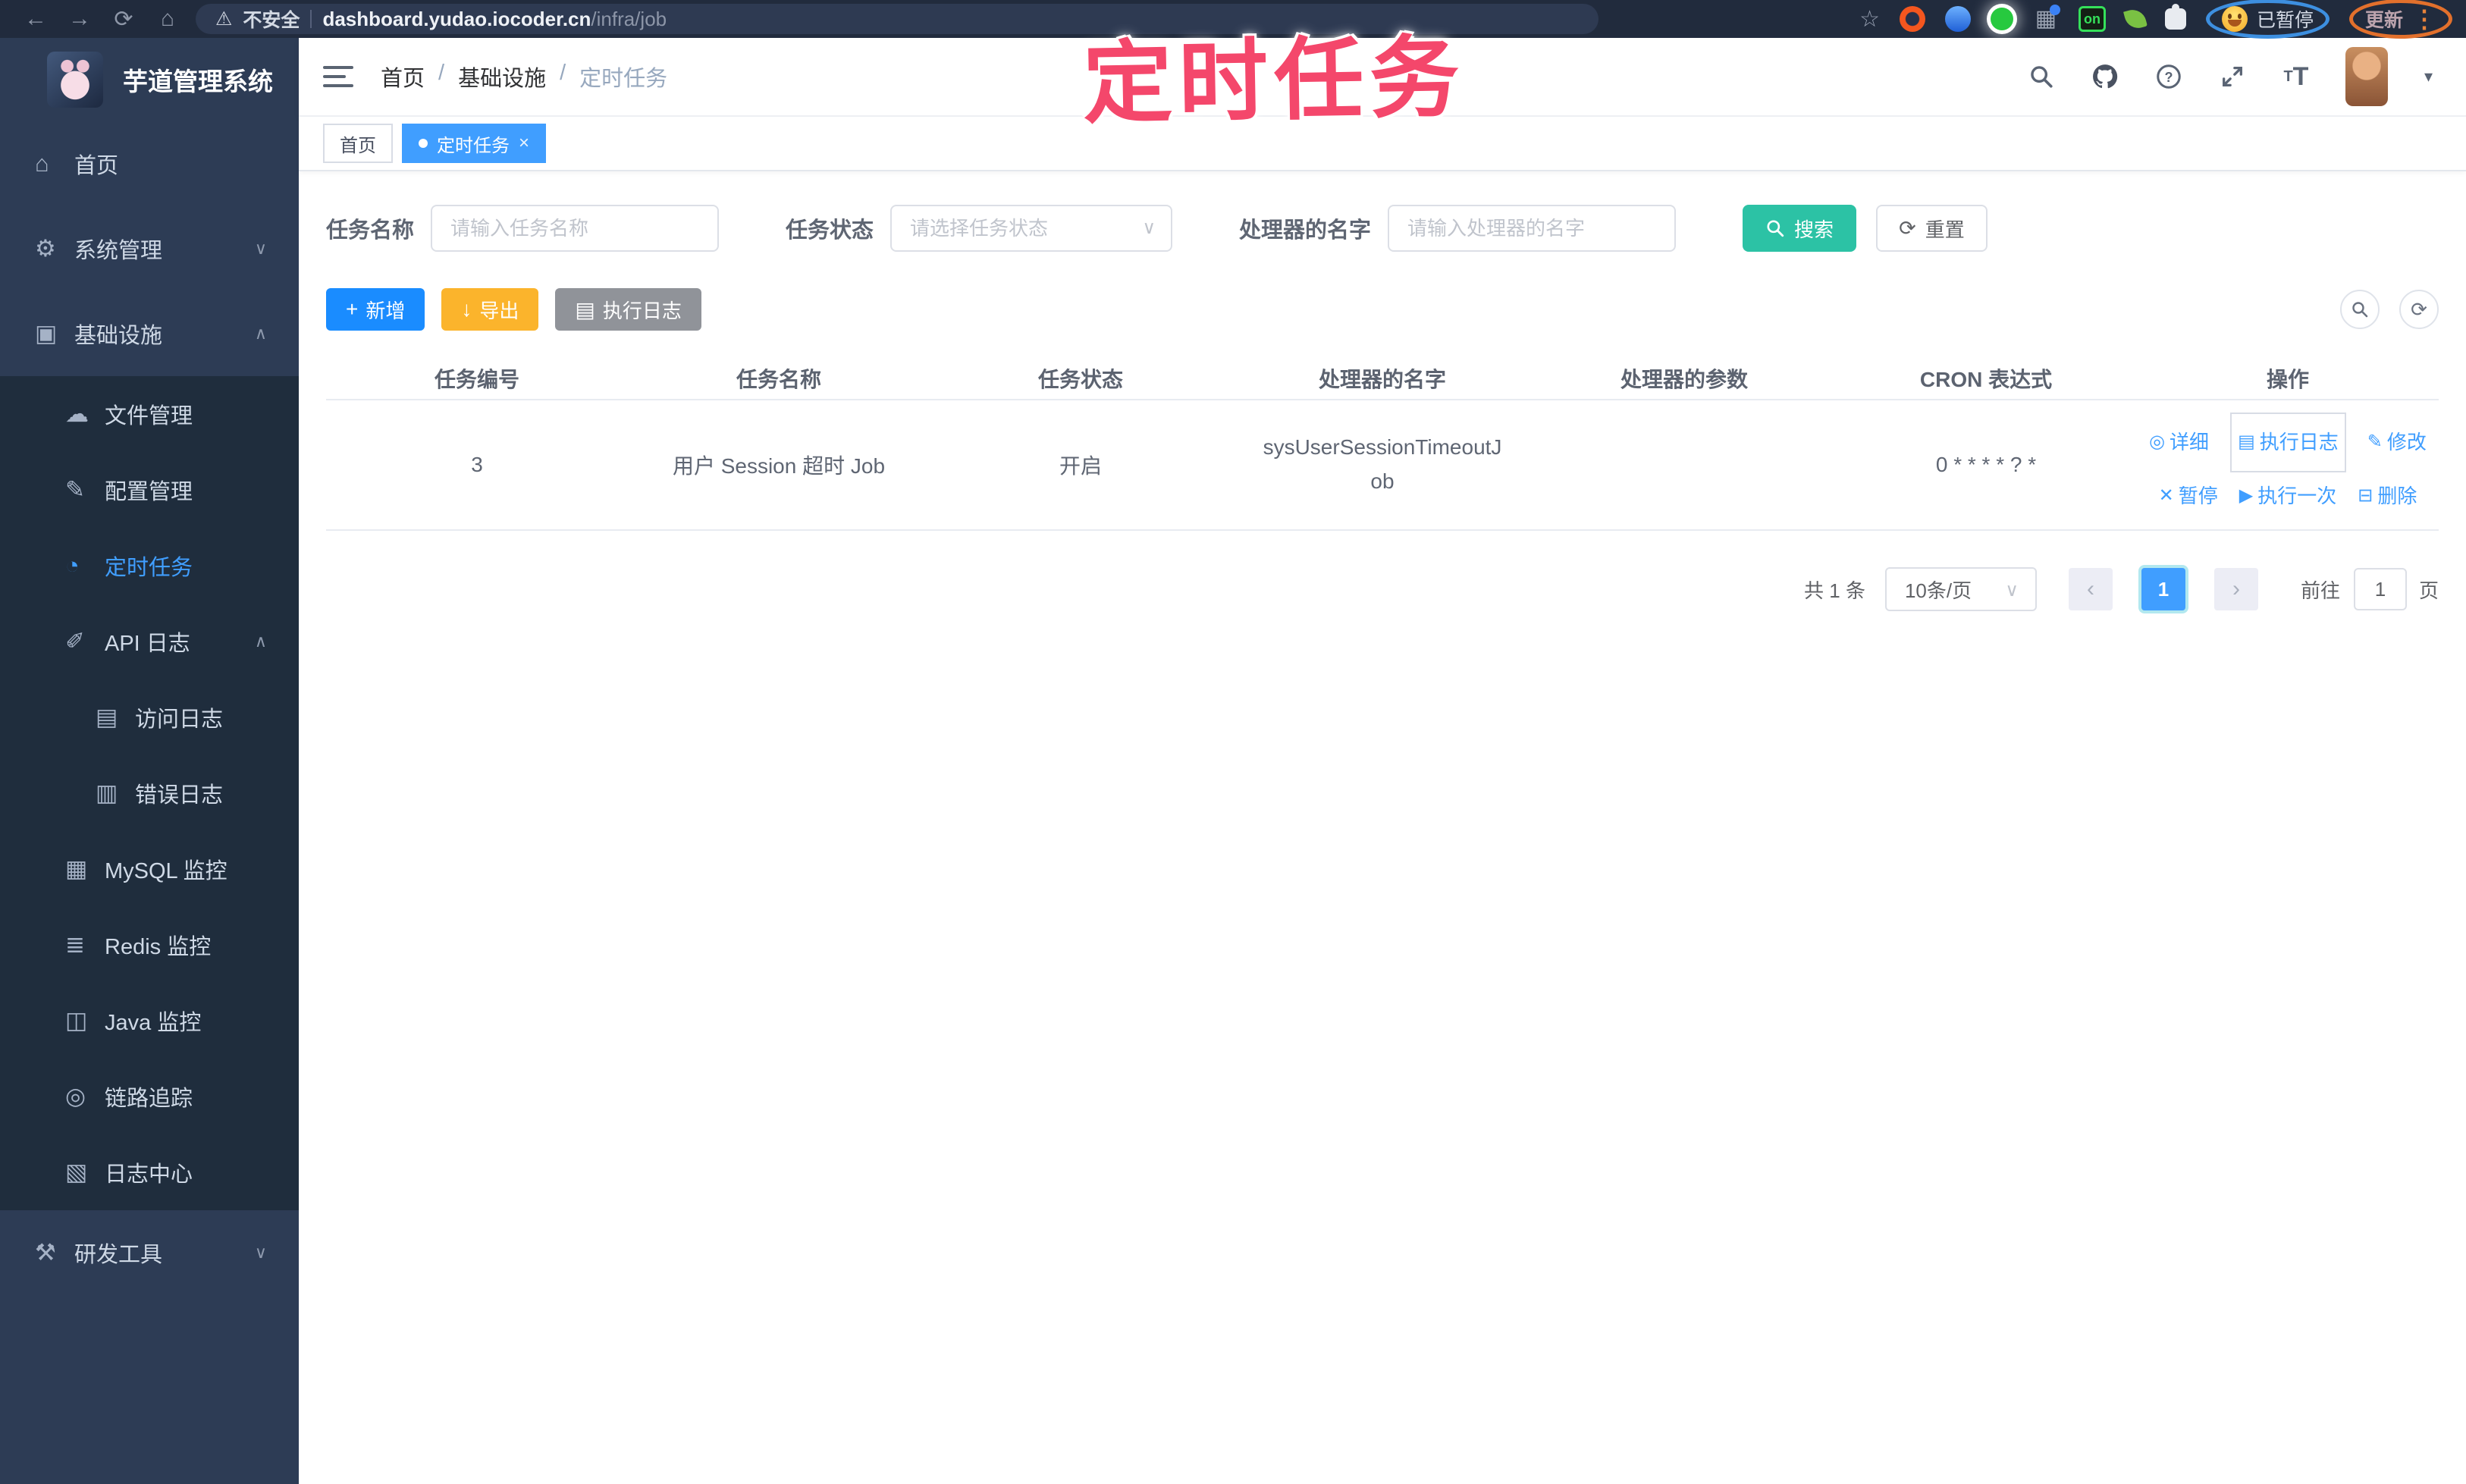 The height and width of the screenshot is (1484, 2466). What do you see at coordinates (149, 1021) in the screenshot?
I see `sidebar-item-java-monitor: ◫ Java 监控` at bounding box center [149, 1021].